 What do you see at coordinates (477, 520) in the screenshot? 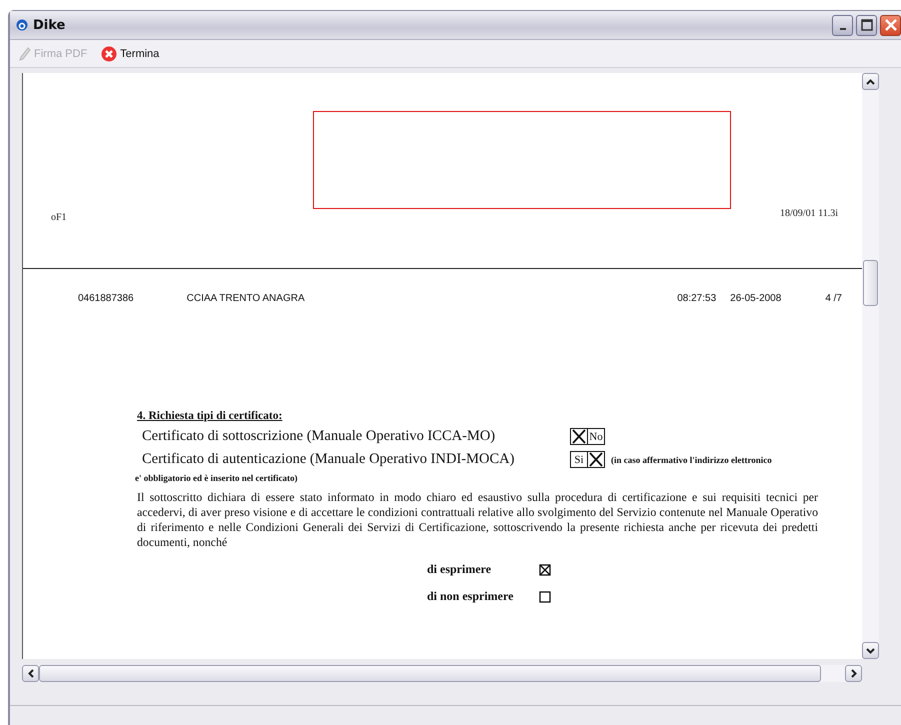
I see `declaration-paragraph: Il sottoscritto dichiara di essere stato informato in modo chiaro ed esaustivo sulla procedura di certificazione e sui requisiti tecnici per accedervi, di aver preso visione e di accettare le condizioni contrattuali relative allo svolgimento del Servizio contenute nel Manuale Operativo di riferimento e nelle Condizioni Generali dei Servizi di Certificazione, sottoscrivendo la presente richiesta anche per ricevuta dei predetti documenti, nonché` at bounding box center [477, 520].